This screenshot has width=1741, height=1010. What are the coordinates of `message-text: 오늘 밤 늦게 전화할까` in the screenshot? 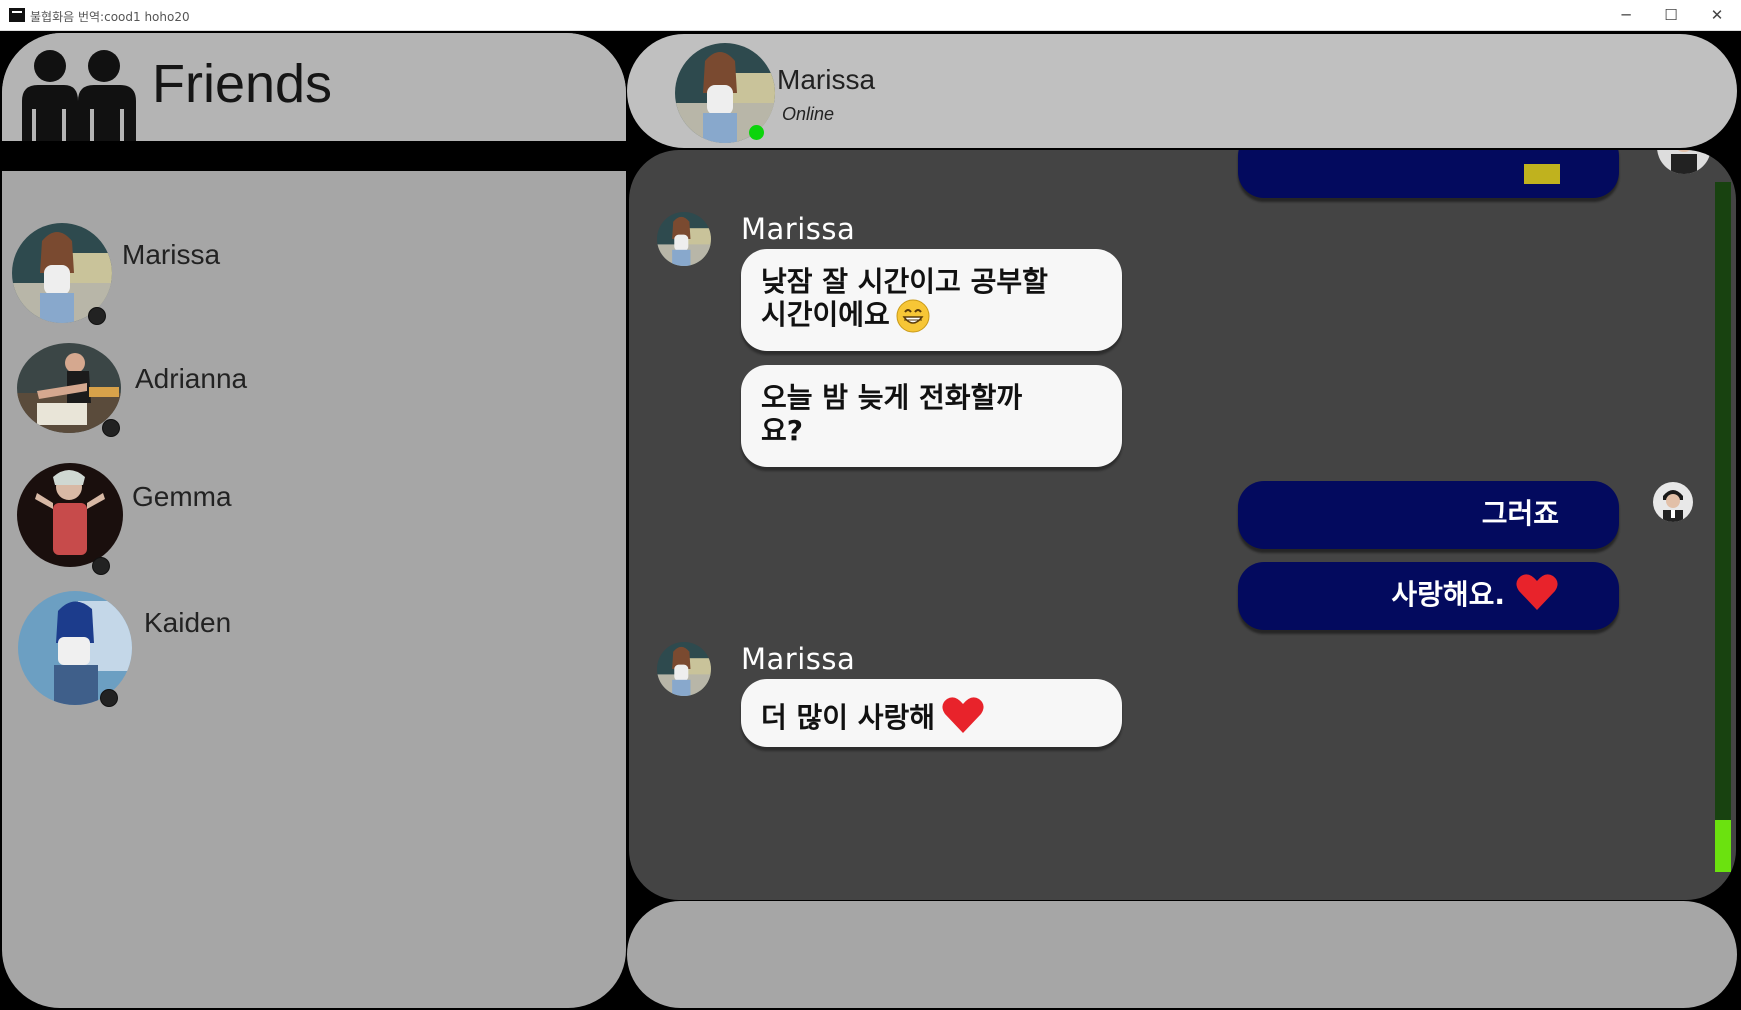 It's located at (892, 397).